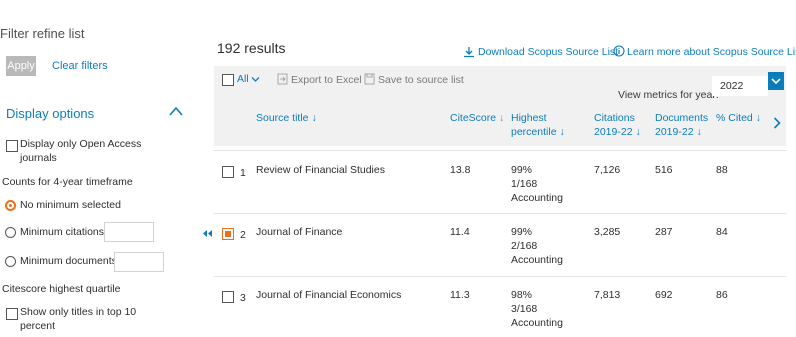 This screenshot has height=337, width=796. Describe the element at coordinates (62, 232) in the screenshot. I see `min-citations-label: Minimum citations` at that location.